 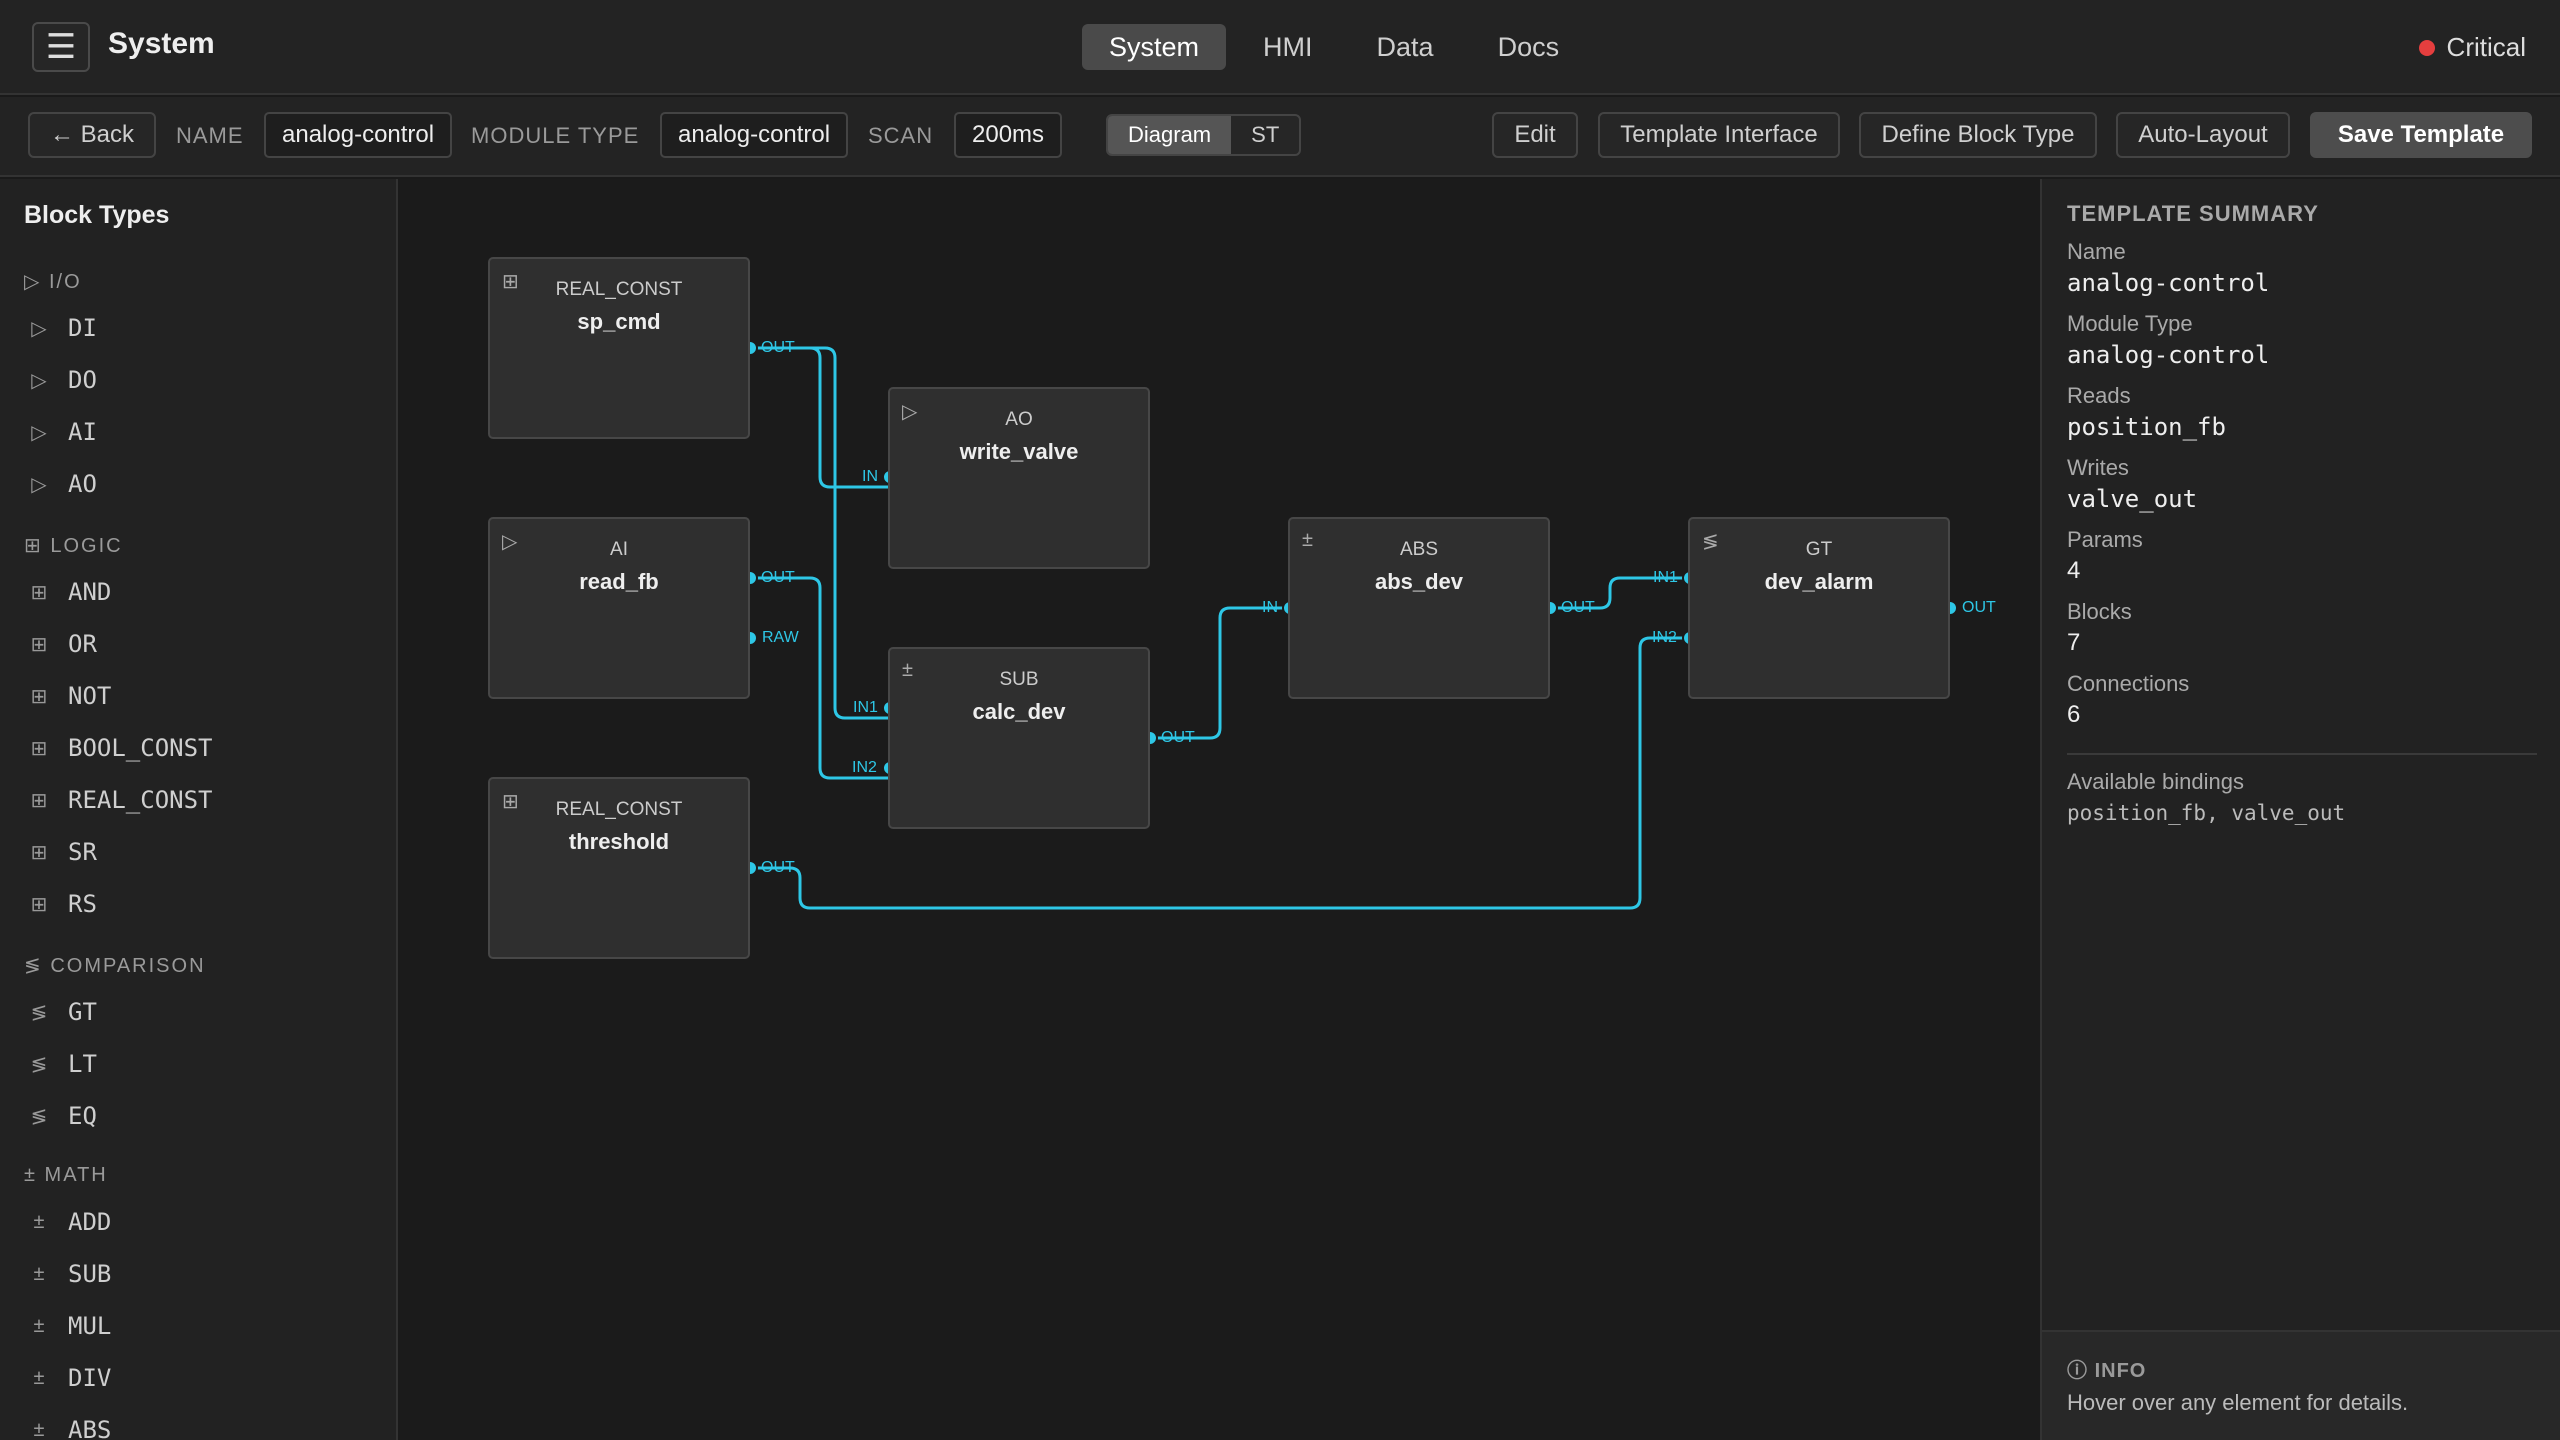 I want to click on info-title: ⓘ INFO, so click(x=2107, y=1371).